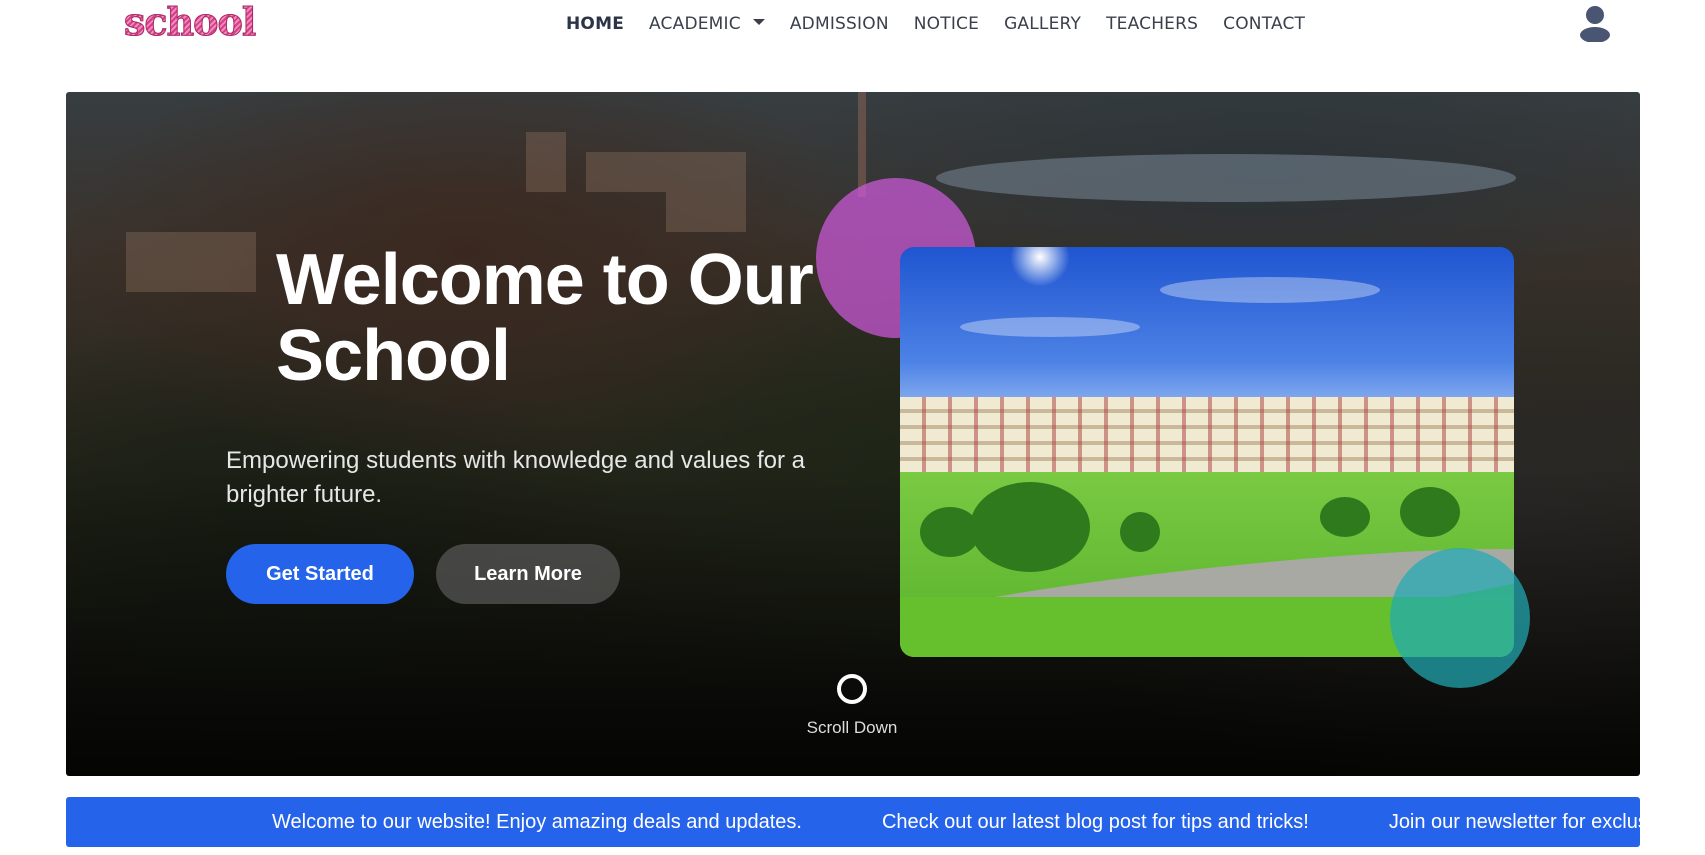  Describe the element at coordinates (320, 574) in the screenshot. I see `get-started-button: Get Started` at that location.